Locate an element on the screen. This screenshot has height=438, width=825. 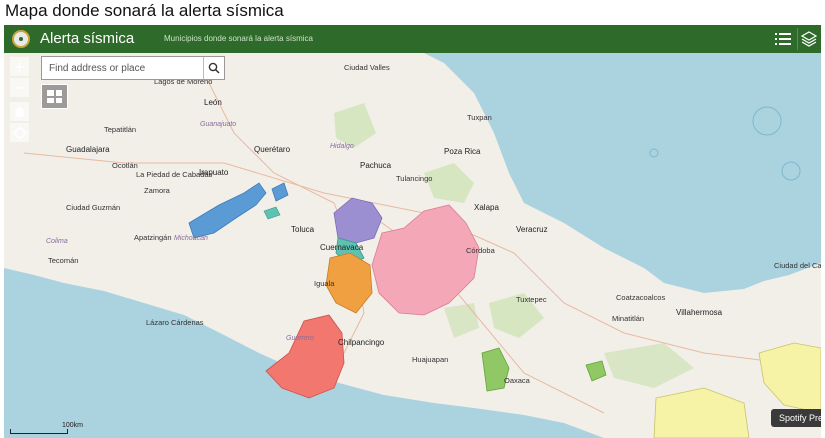
label-xalapa: Xalapa is located at coordinates (486, 207).